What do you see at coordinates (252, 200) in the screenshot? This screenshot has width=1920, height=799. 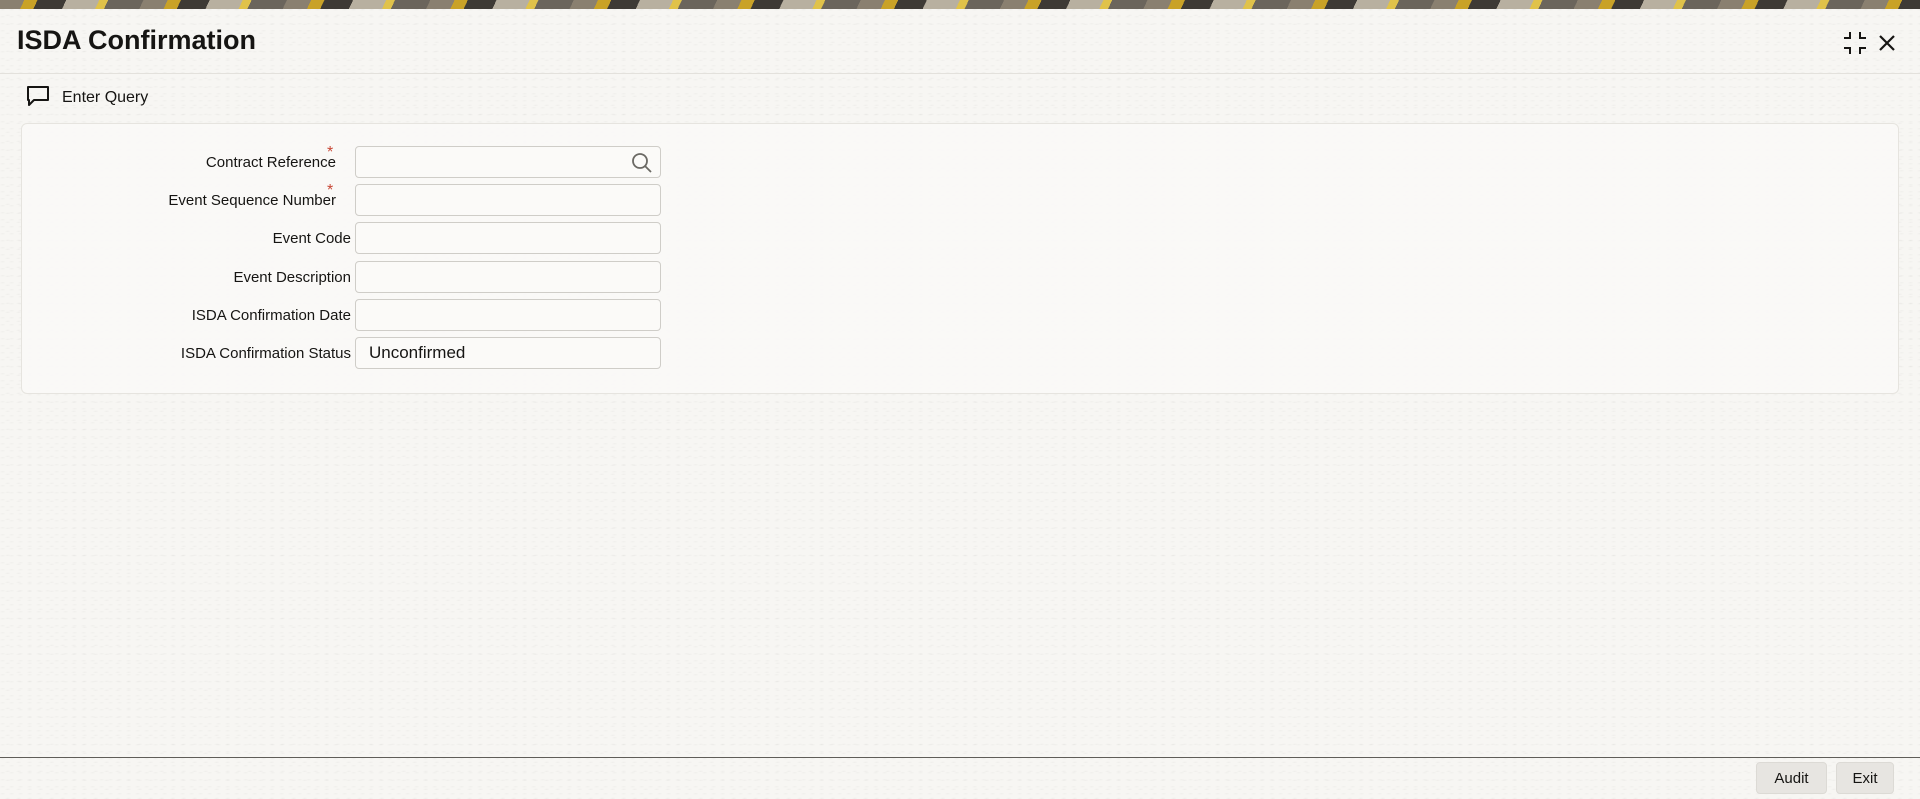 I see `event-sequence-number-label: Event Sequence Number` at bounding box center [252, 200].